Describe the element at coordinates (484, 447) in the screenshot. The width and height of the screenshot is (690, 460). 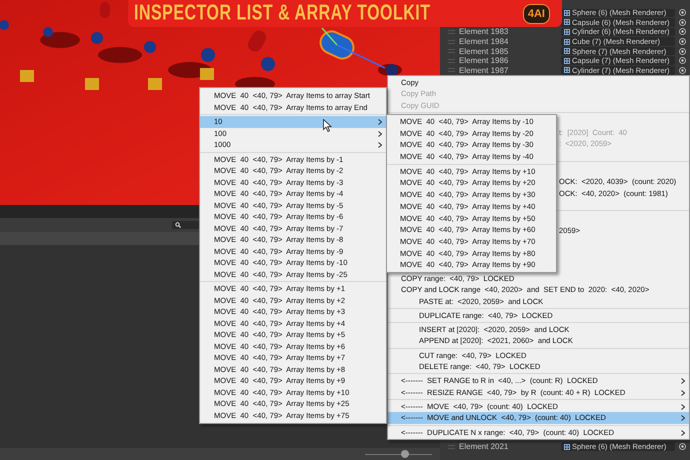
I see `element-label: Element 2021` at that location.